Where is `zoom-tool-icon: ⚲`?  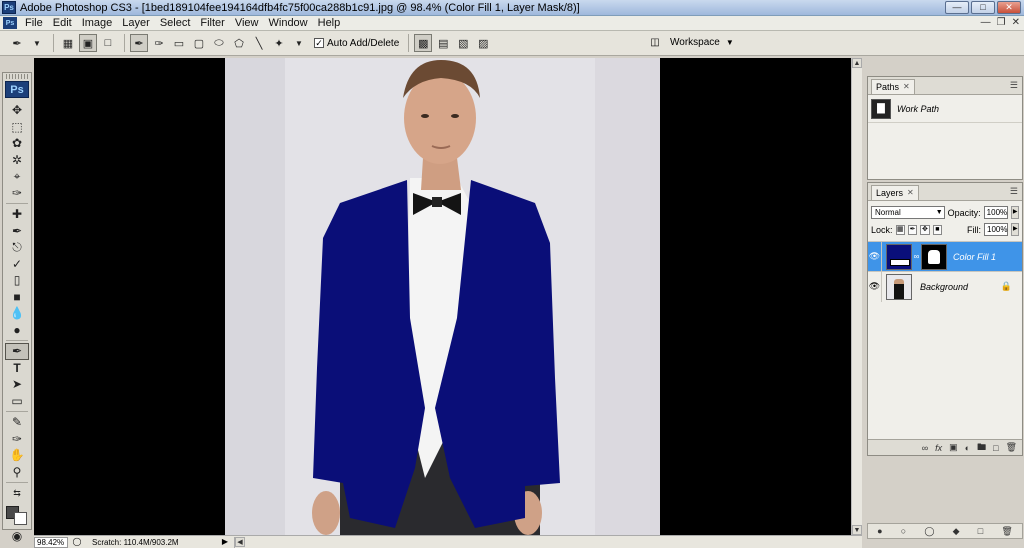
zoom-tool-icon: ⚲ is located at coordinates (17, 472).